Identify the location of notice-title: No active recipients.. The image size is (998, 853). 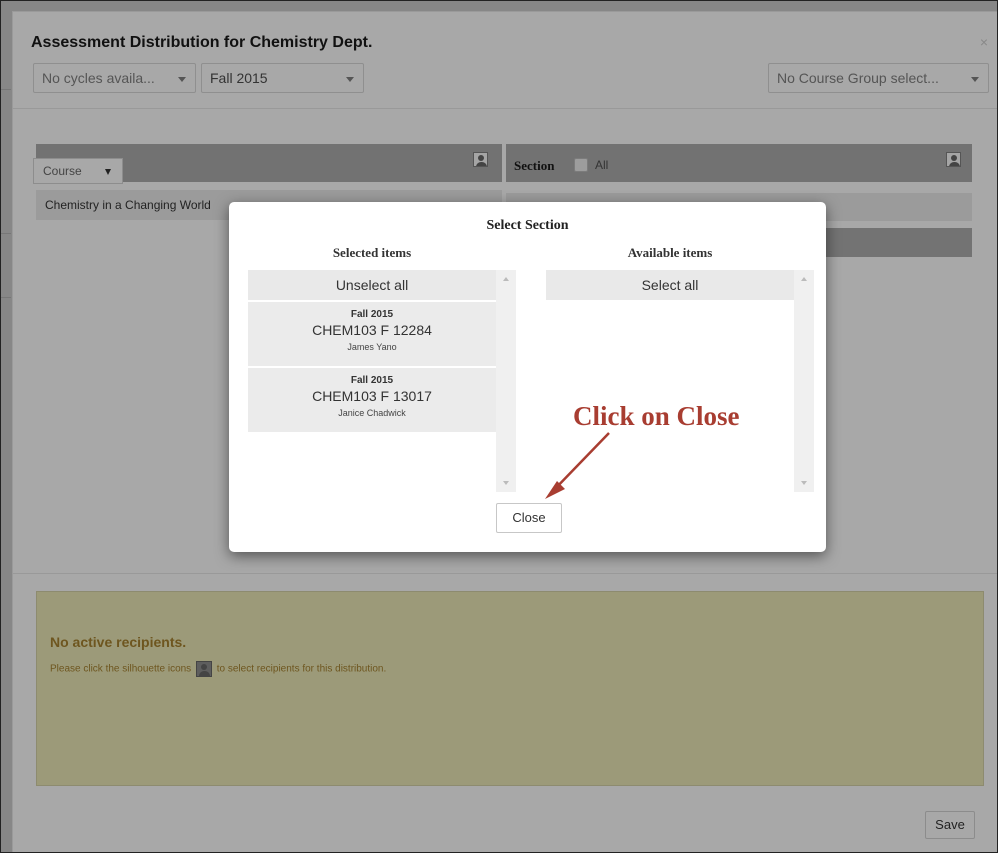
(118, 642).